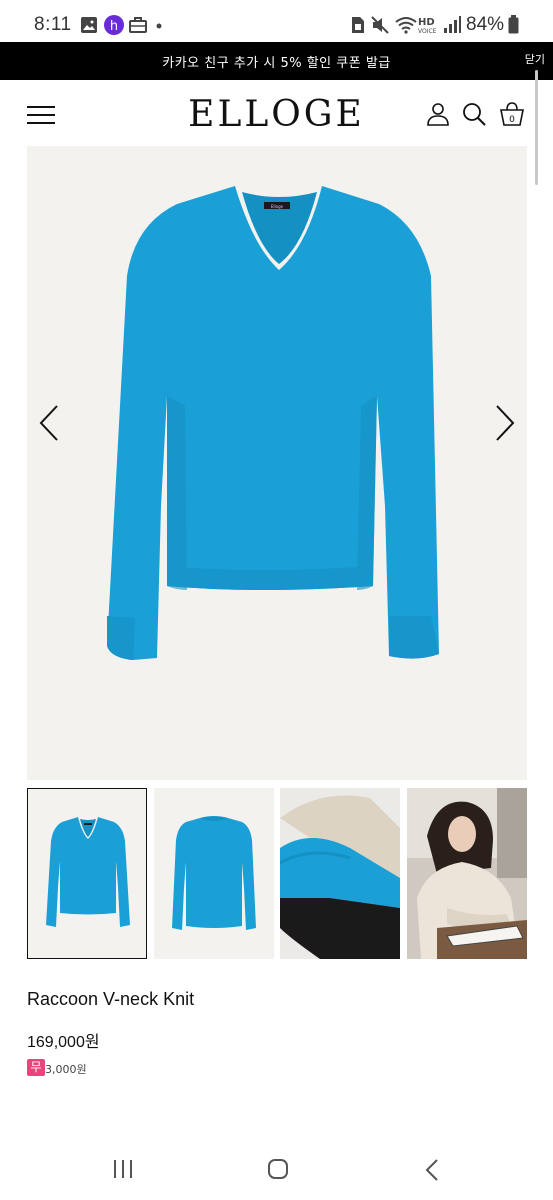 The image size is (553, 1200). What do you see at coordinates (535, 59) in the screenshot?
I see `promo-close-button: 닫기` at bounding box center [535, 59].